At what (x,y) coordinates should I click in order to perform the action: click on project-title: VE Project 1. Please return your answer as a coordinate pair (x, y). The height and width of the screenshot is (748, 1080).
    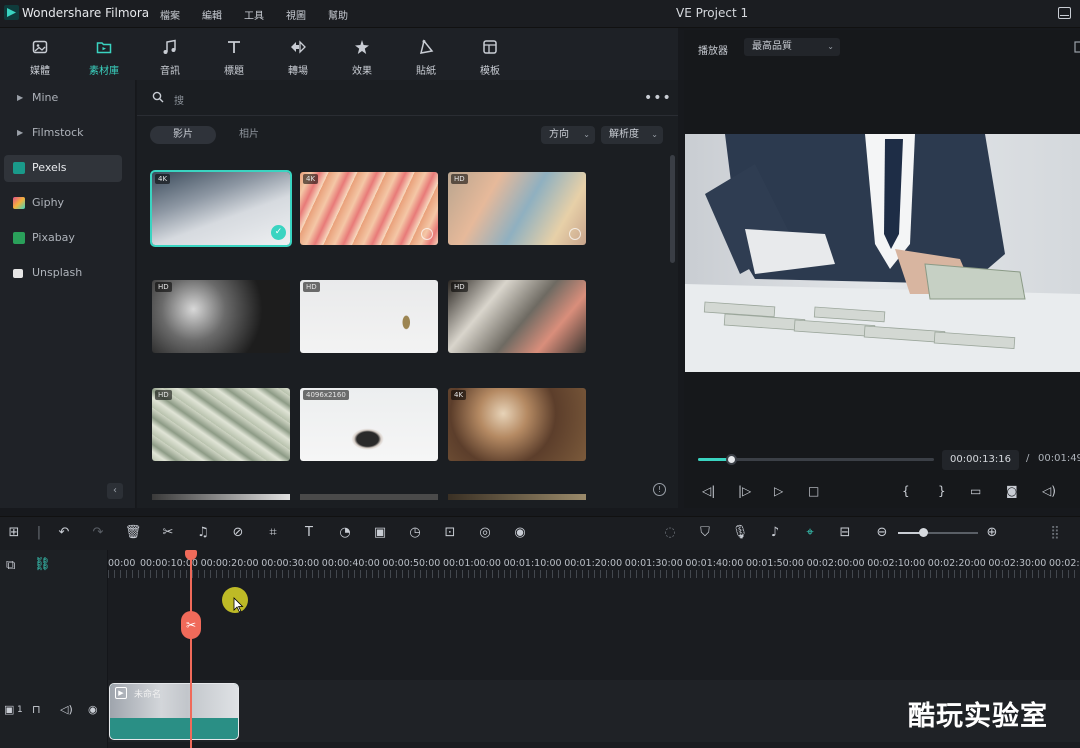
    Looking at the image, I should click on (712, 13).